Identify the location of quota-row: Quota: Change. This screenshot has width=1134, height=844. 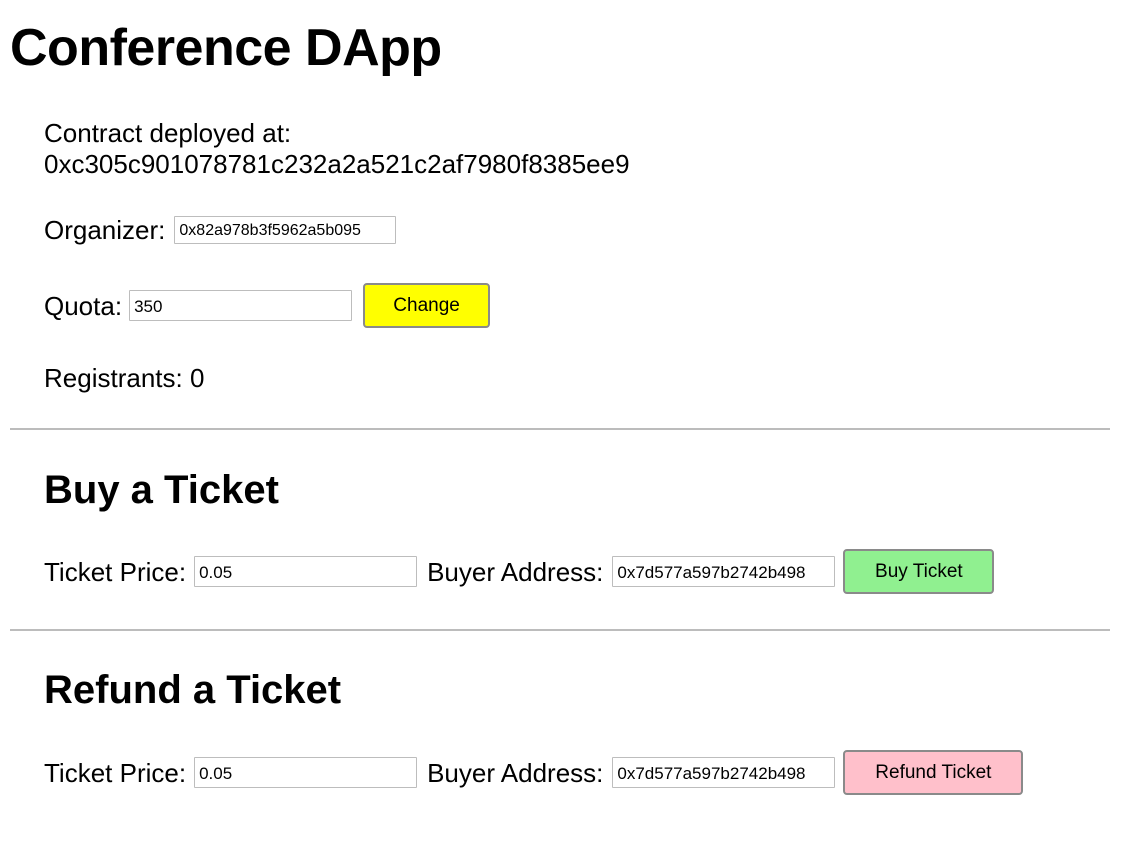
(267, 305).